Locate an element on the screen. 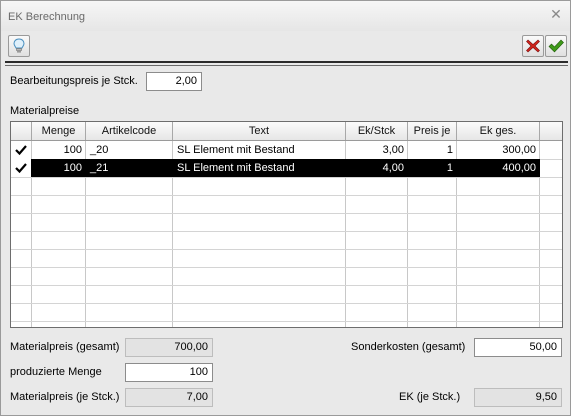 This screenshot has height=416, width=571. cell-ek-stck: 3,00 is located at coordinates (377, 150).